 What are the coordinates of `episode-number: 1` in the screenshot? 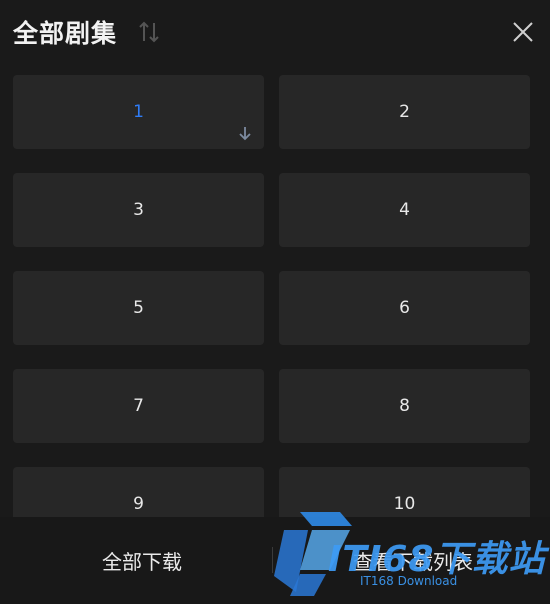 It's located at (138, 112).